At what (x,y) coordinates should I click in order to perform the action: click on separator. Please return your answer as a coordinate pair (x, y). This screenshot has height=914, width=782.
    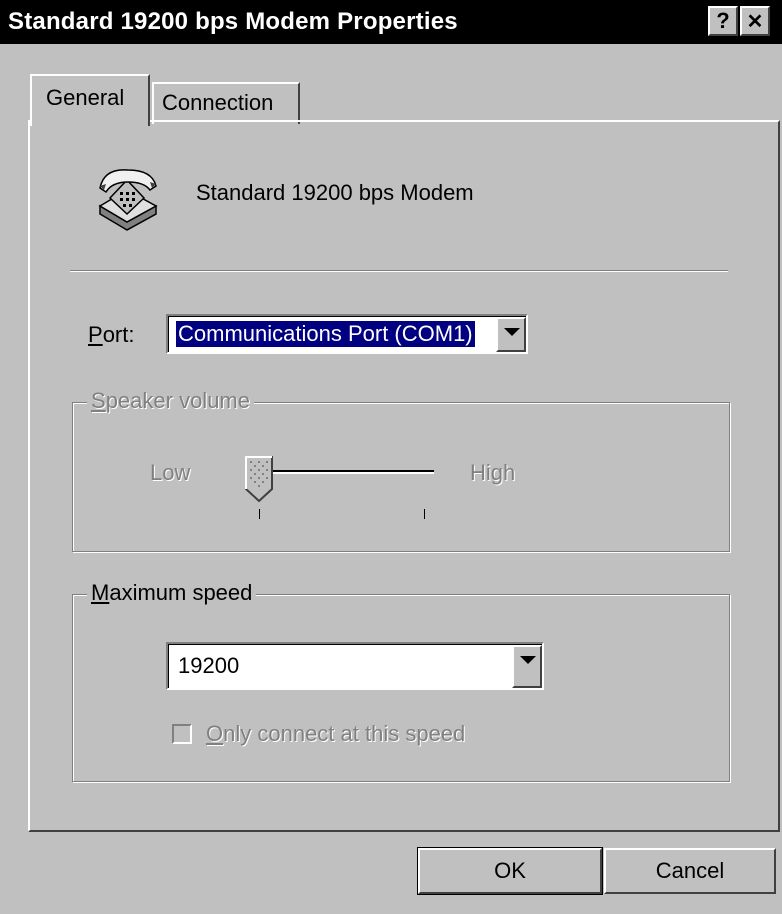
    Looking at the image, I should click on (399, 271).